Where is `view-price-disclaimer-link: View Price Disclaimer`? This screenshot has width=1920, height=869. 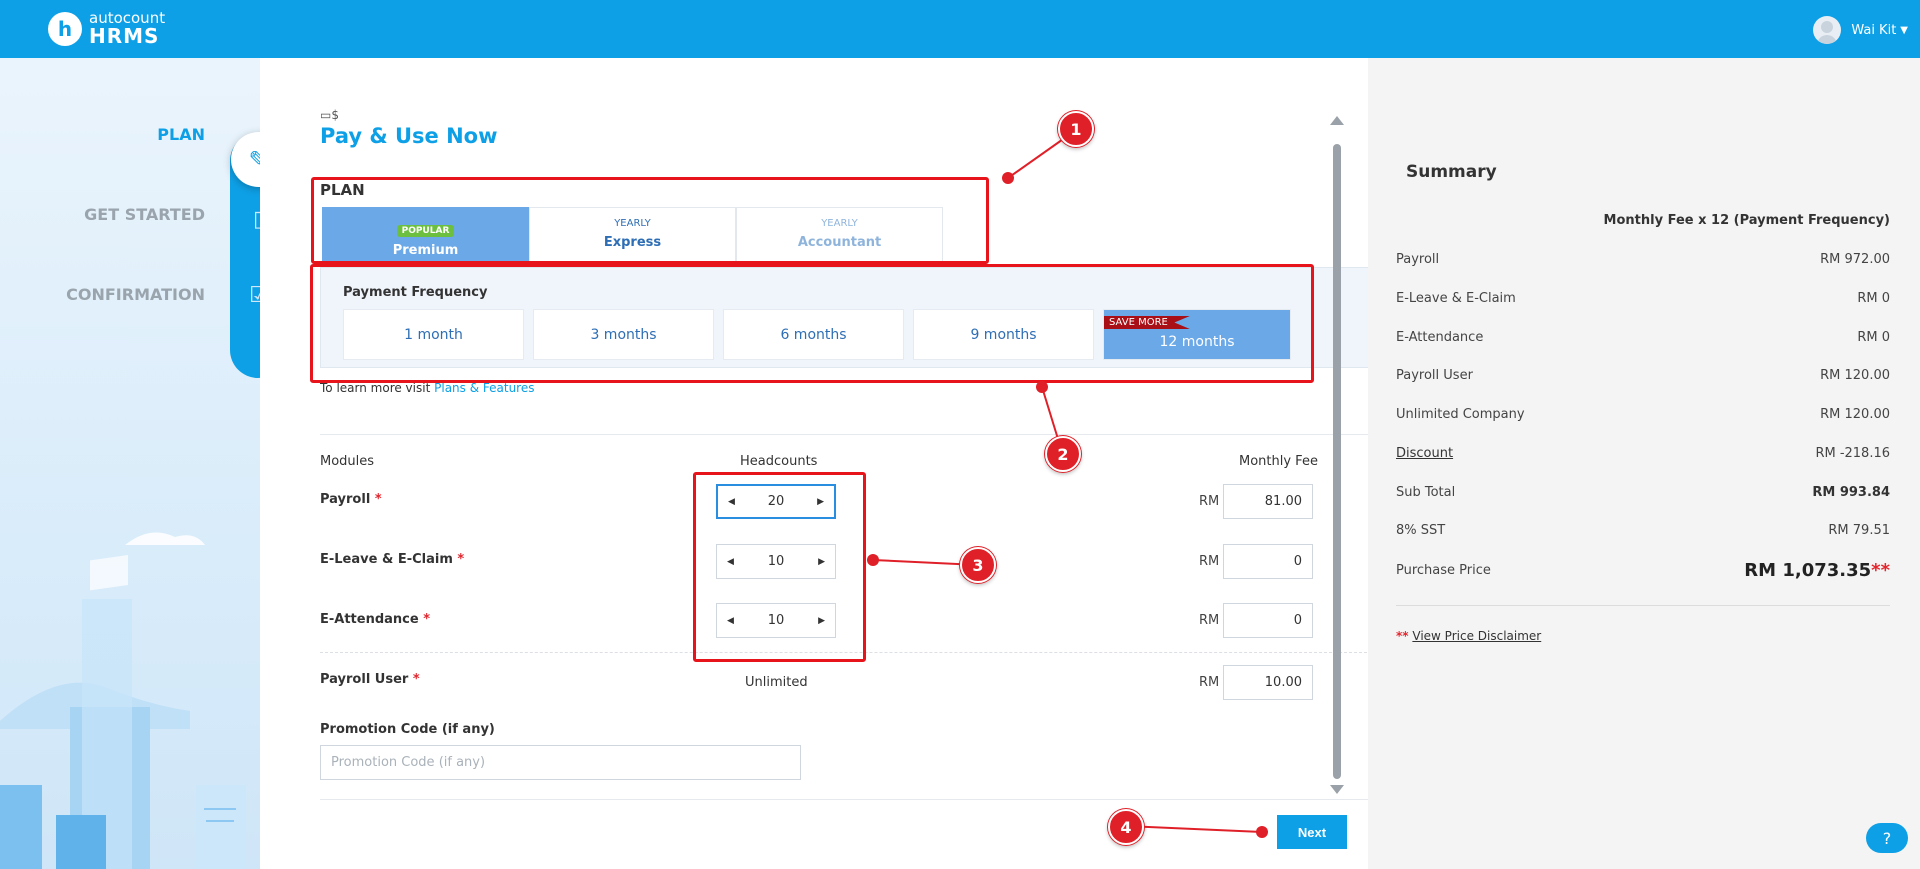 view-price-disclaimer-link: View Price Disclaimer is located at coordinates (1476, 636).